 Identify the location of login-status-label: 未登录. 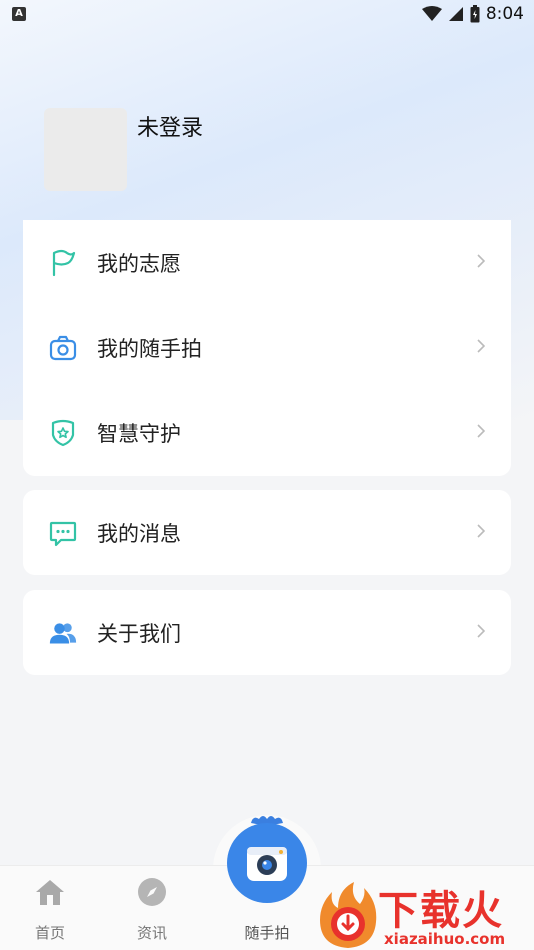
(170, 126).